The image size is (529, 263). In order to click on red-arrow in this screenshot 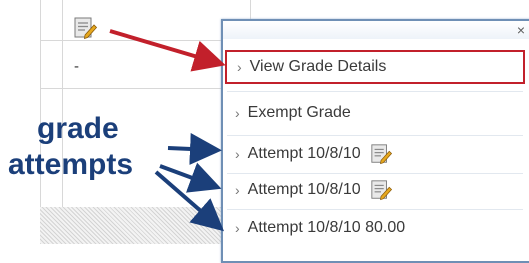, I will do `click(167, 50)`.